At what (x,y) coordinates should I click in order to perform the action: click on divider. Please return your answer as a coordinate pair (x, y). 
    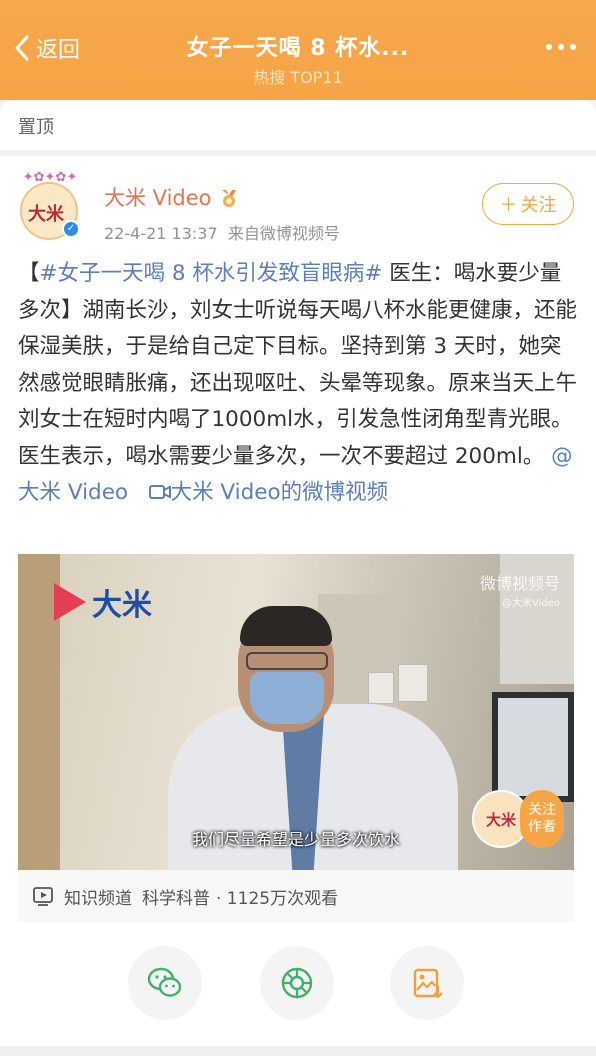
    Looking at the image, I should click on (298, 1051).